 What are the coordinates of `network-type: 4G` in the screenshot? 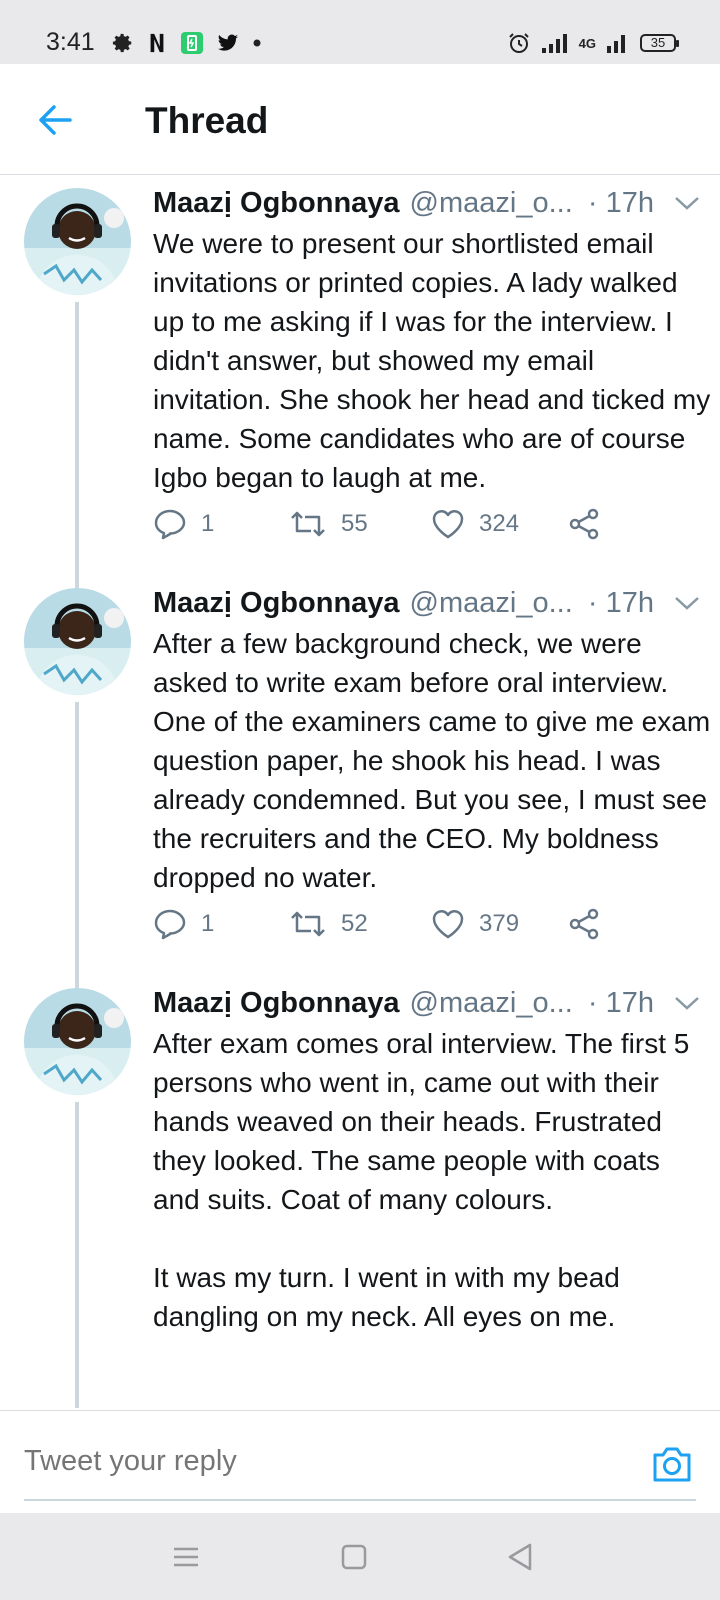 It's located at (587, 43).